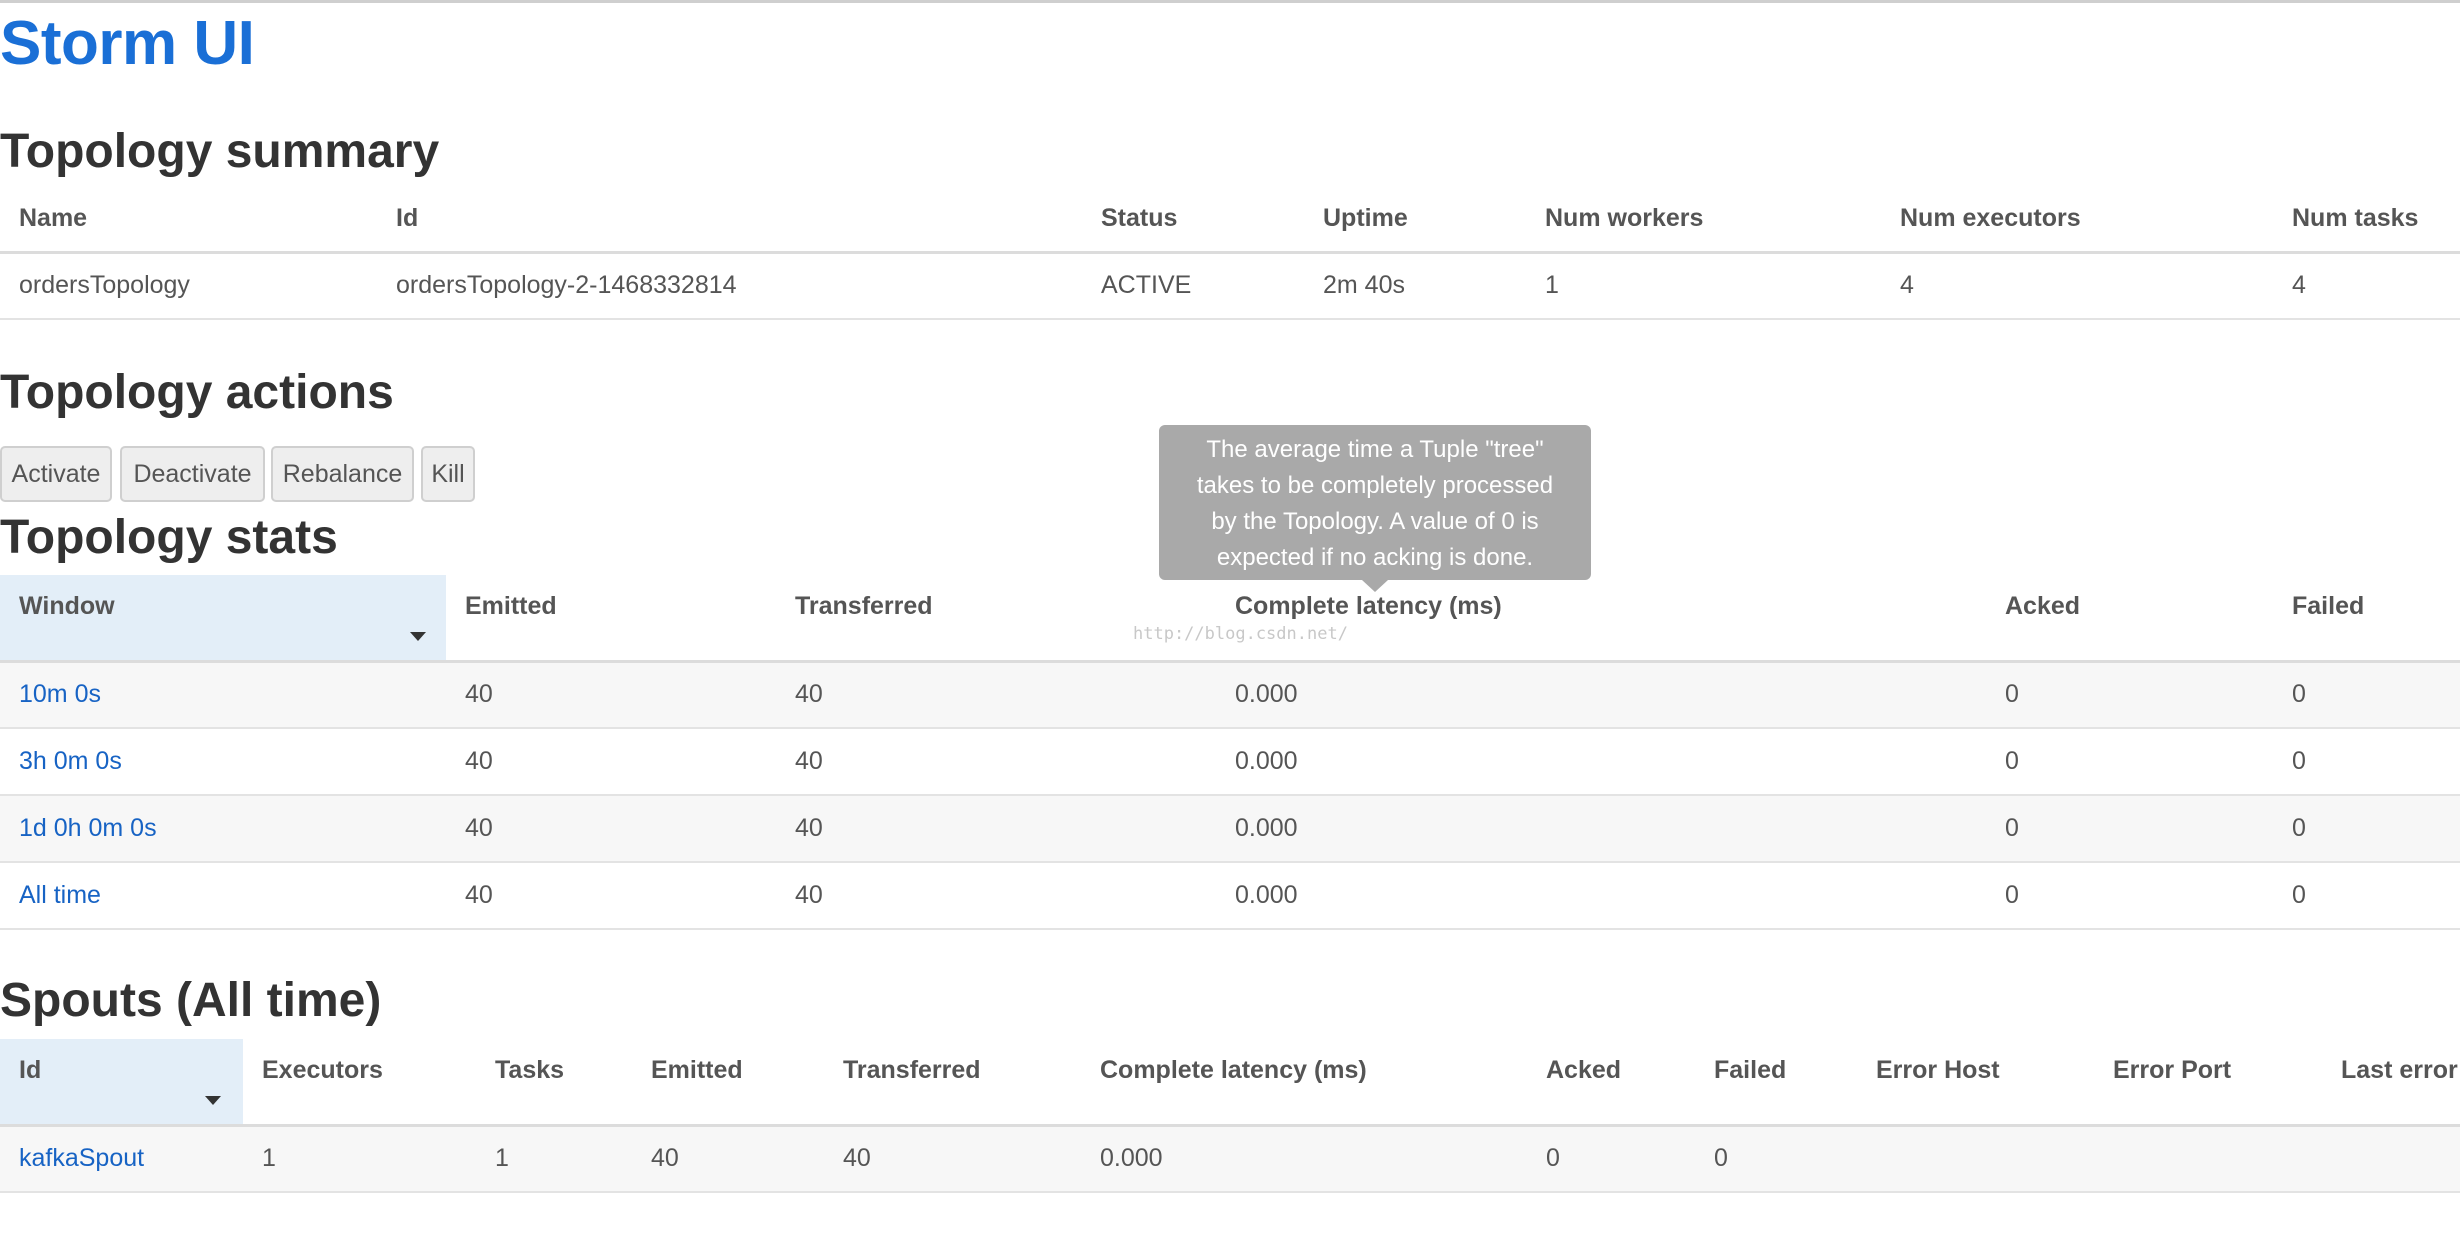 This screenshot has height=1248, width=2460. I want to click on col-header-executors: Executors, so click(359, 1082).